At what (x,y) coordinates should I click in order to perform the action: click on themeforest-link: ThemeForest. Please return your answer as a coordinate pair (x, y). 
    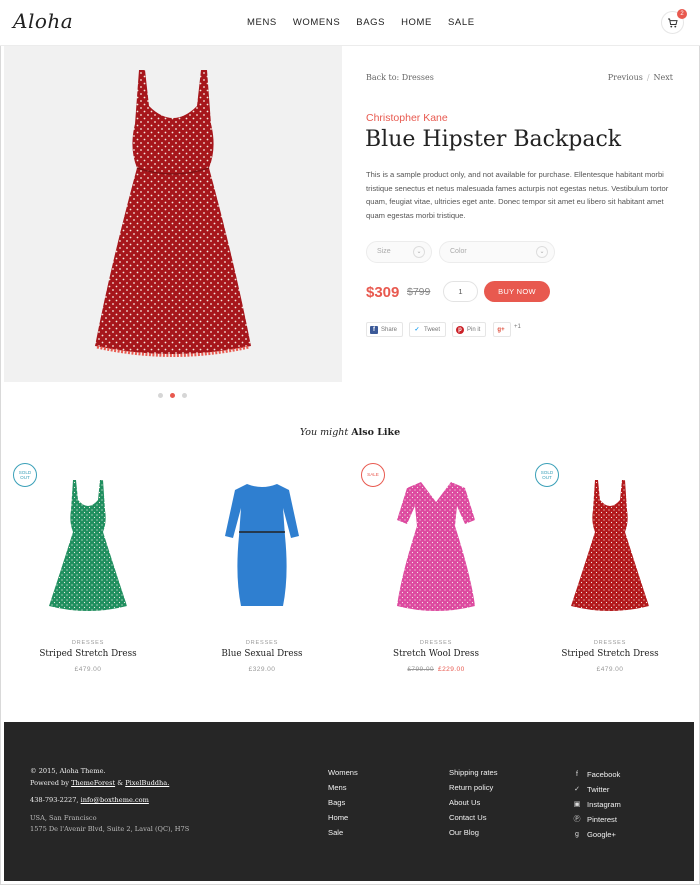
    Looking at the image, I should click on (93, 783).